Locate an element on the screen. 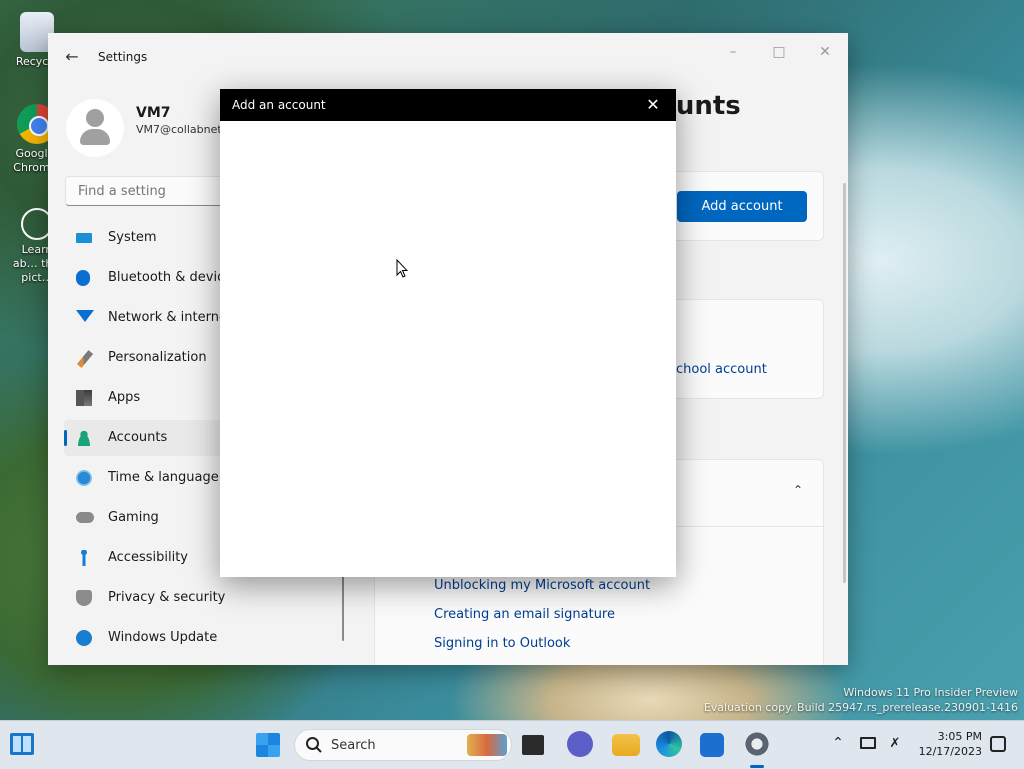 Image resolution: width=1024 pixels, height=769 pixels. task-view-icon is located at coordinates (533, 745).